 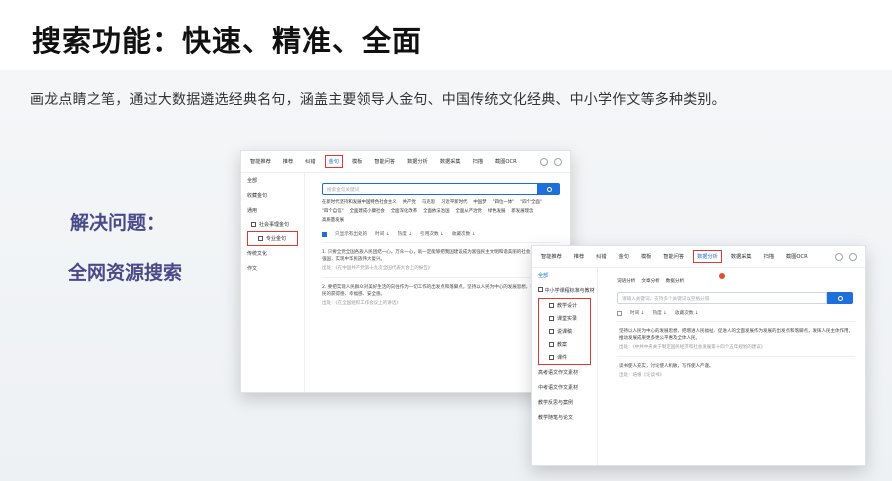 What do you see at coordinates (675, 281) in the screenshot?
I see `subtab-data-analysis: 数据分析` at bounding box center [675, 281].